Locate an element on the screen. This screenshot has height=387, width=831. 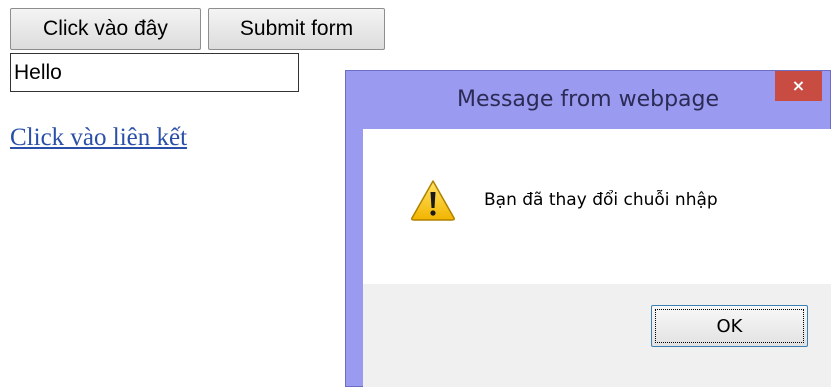
warning-icon is located at coordinates (433, 200).